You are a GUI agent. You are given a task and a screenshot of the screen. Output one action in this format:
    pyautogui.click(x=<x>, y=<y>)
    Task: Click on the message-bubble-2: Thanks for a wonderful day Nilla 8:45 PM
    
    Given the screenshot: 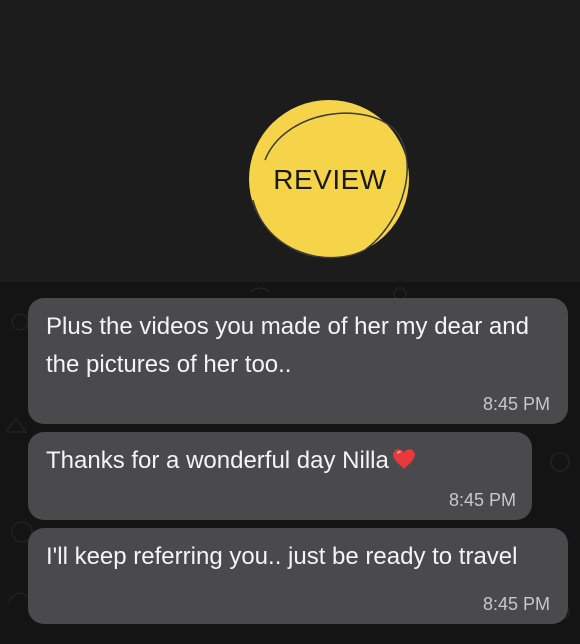 What is the action you would take?
    pyautogui.click(x=280, y=476)
    